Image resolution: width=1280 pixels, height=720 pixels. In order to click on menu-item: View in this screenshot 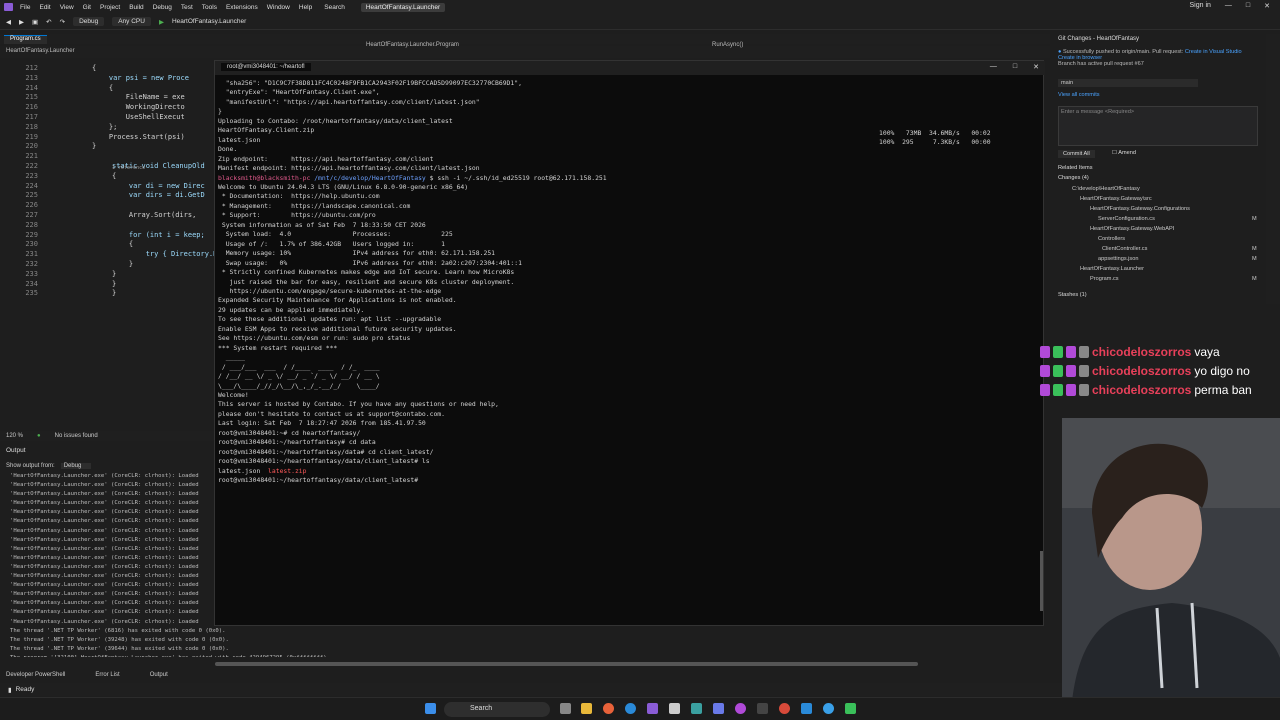, I will do `click(67, 7)`.